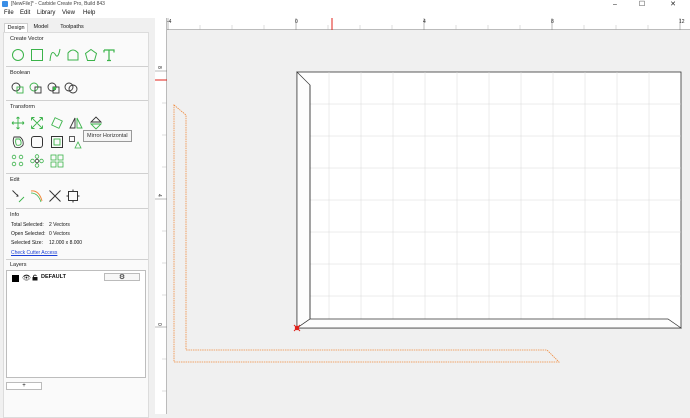  What do you see at coordinates (76, 123) in the screenshot?
I see `mirror-horizontal-icon` at bounding box center [76, 123].